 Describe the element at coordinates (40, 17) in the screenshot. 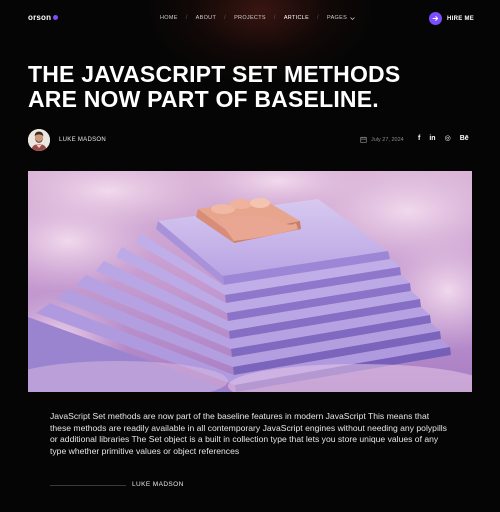

I see `brand-name: orson` at that location.